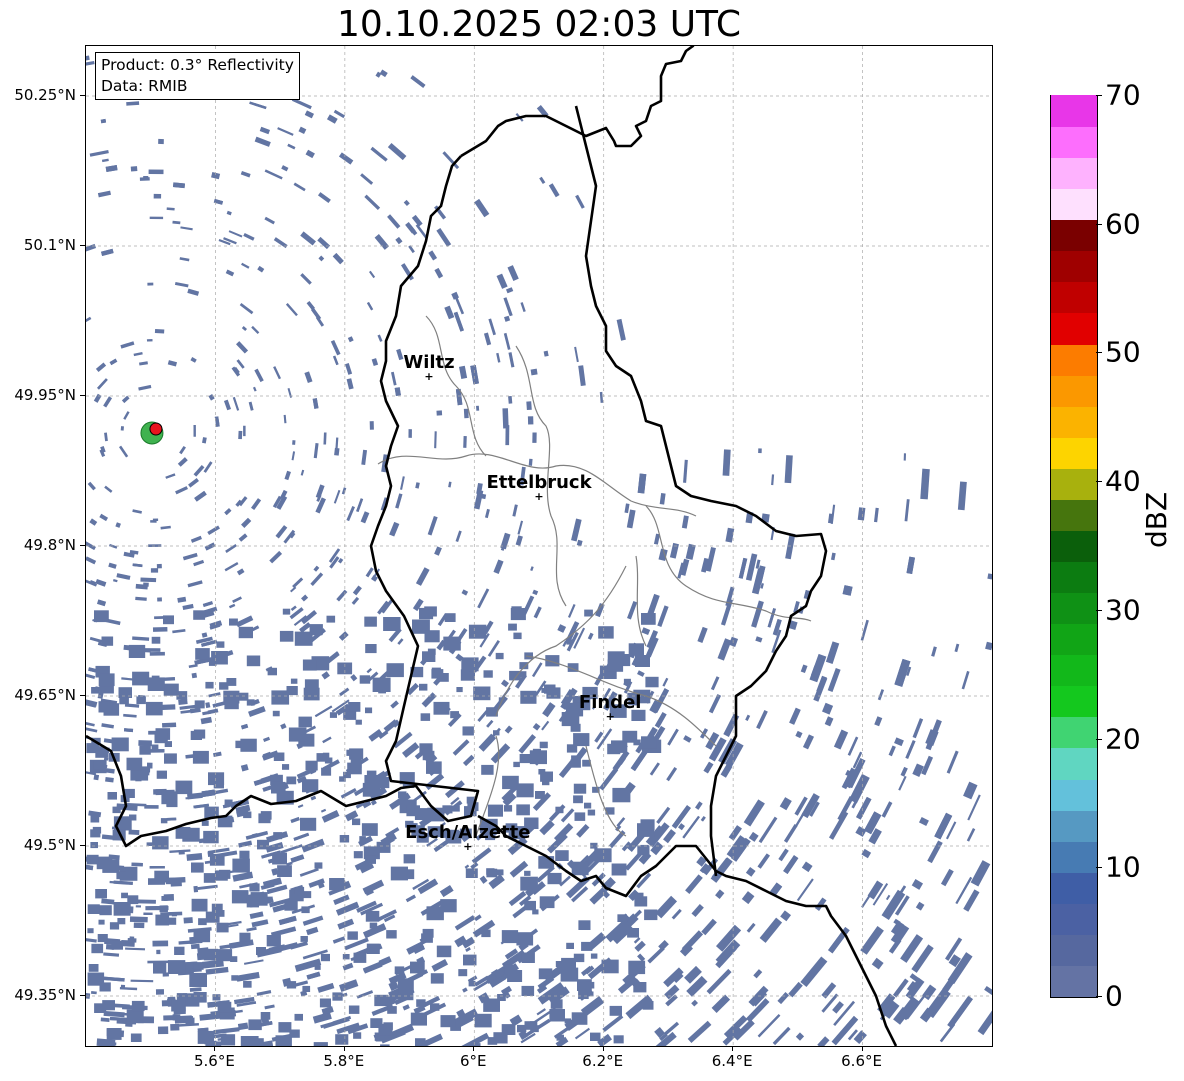  I want to click on city-marker: +Ettelbruck, so click(539, 487).